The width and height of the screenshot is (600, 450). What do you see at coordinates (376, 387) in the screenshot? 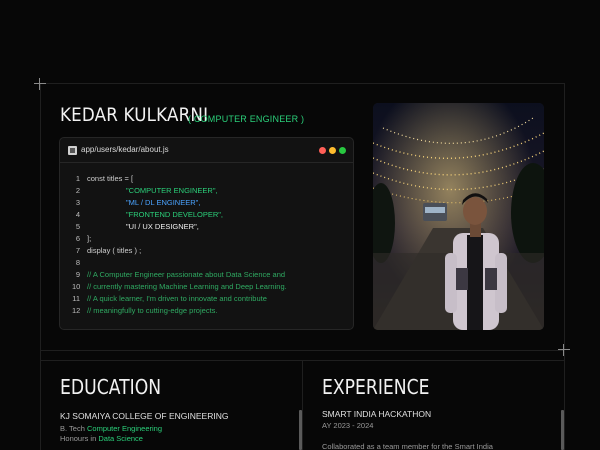
I see `experience-title: EXPERIENCE` at bounding box center [376, 387].